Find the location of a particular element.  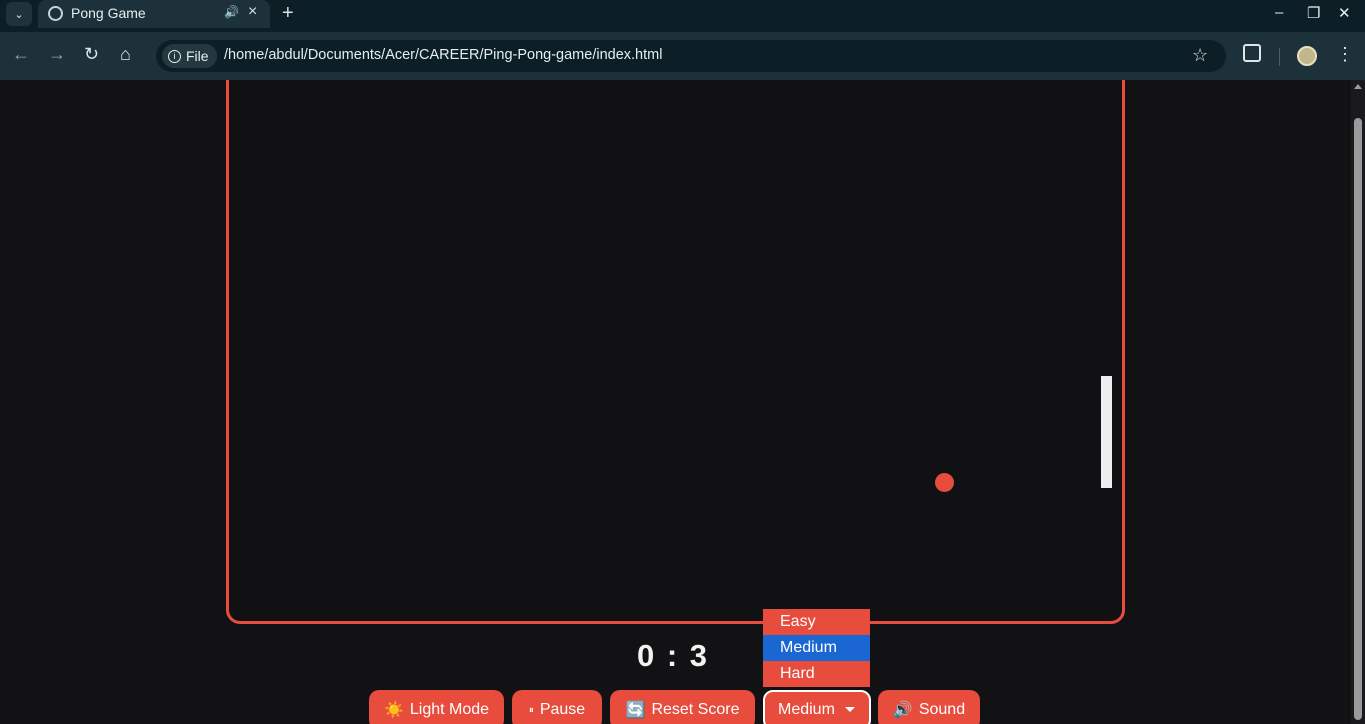

menu-kebab-icon: ⋮ is located at coordinates (1345, 54).